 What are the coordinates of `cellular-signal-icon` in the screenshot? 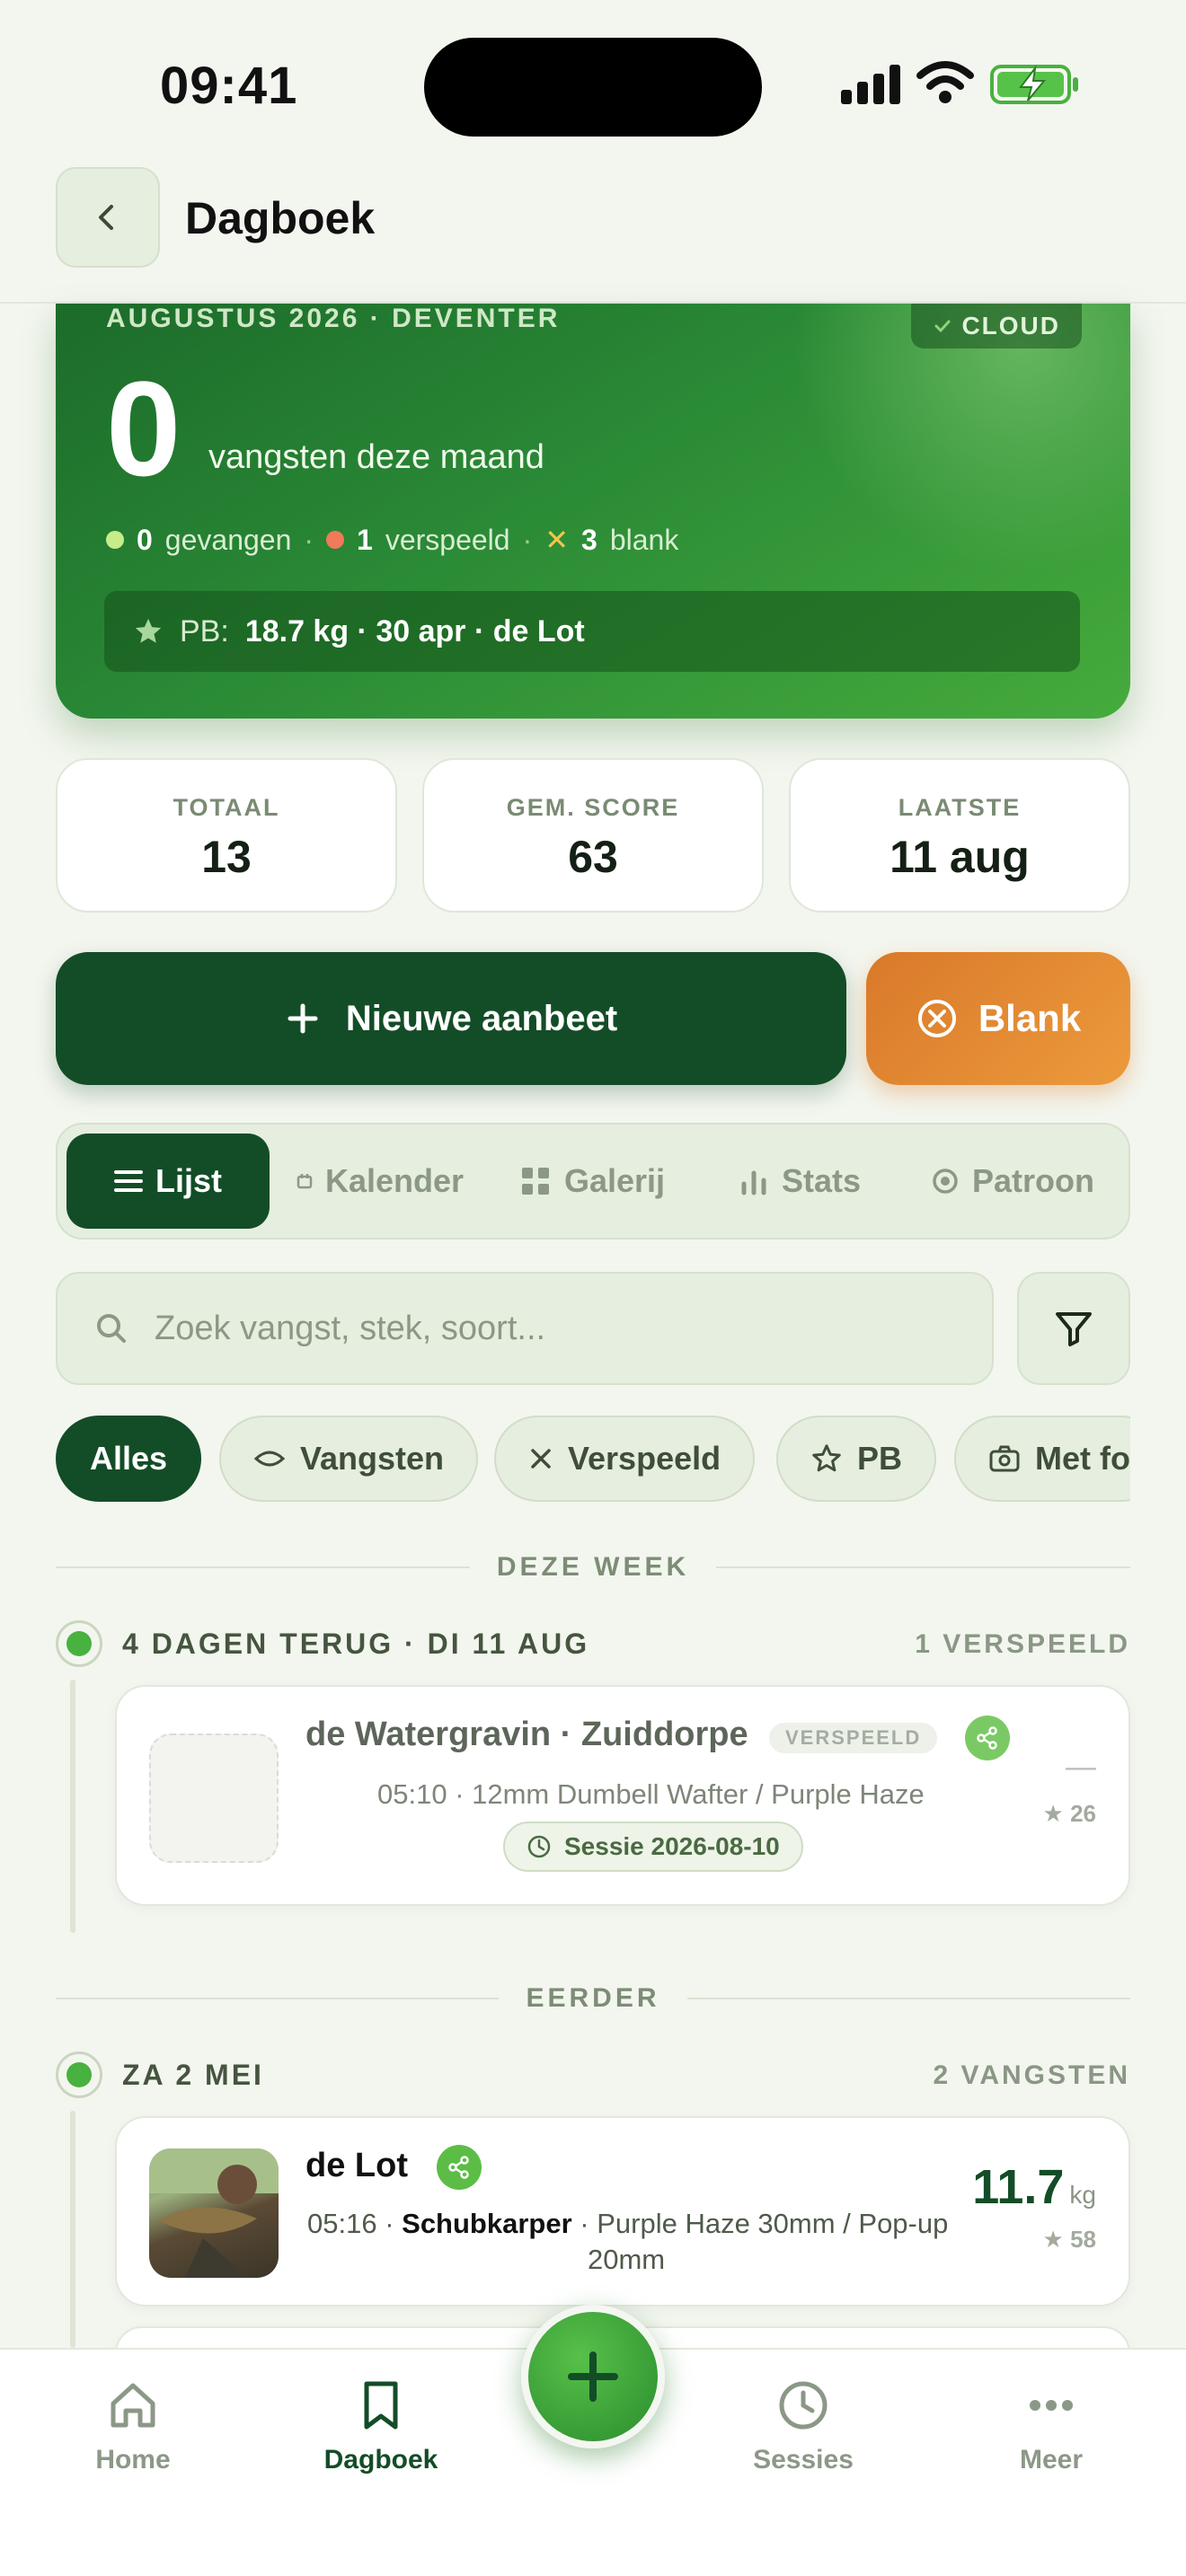 It's located at (870, 84).